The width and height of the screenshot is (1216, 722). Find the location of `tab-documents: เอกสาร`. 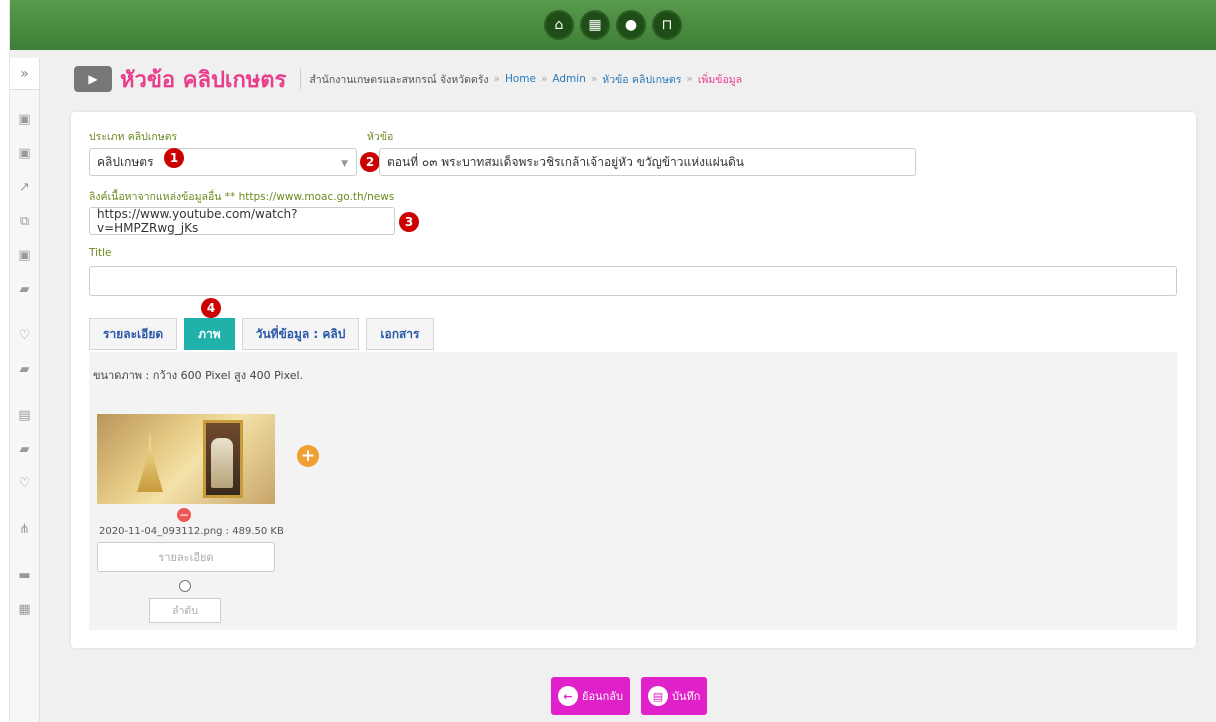

tab-documents: เอกสาร is located at coordinates (400, 334).